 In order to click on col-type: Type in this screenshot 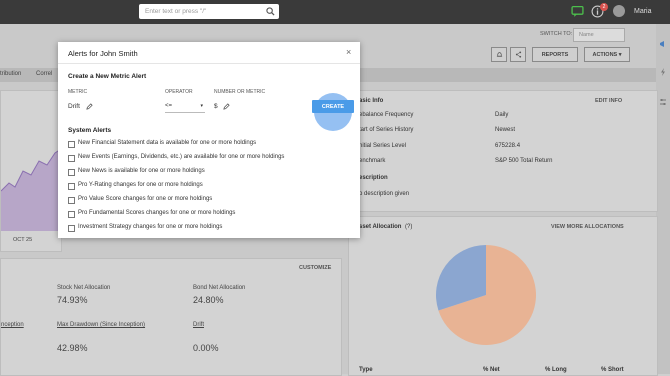, I will do `click(366, 370)`.